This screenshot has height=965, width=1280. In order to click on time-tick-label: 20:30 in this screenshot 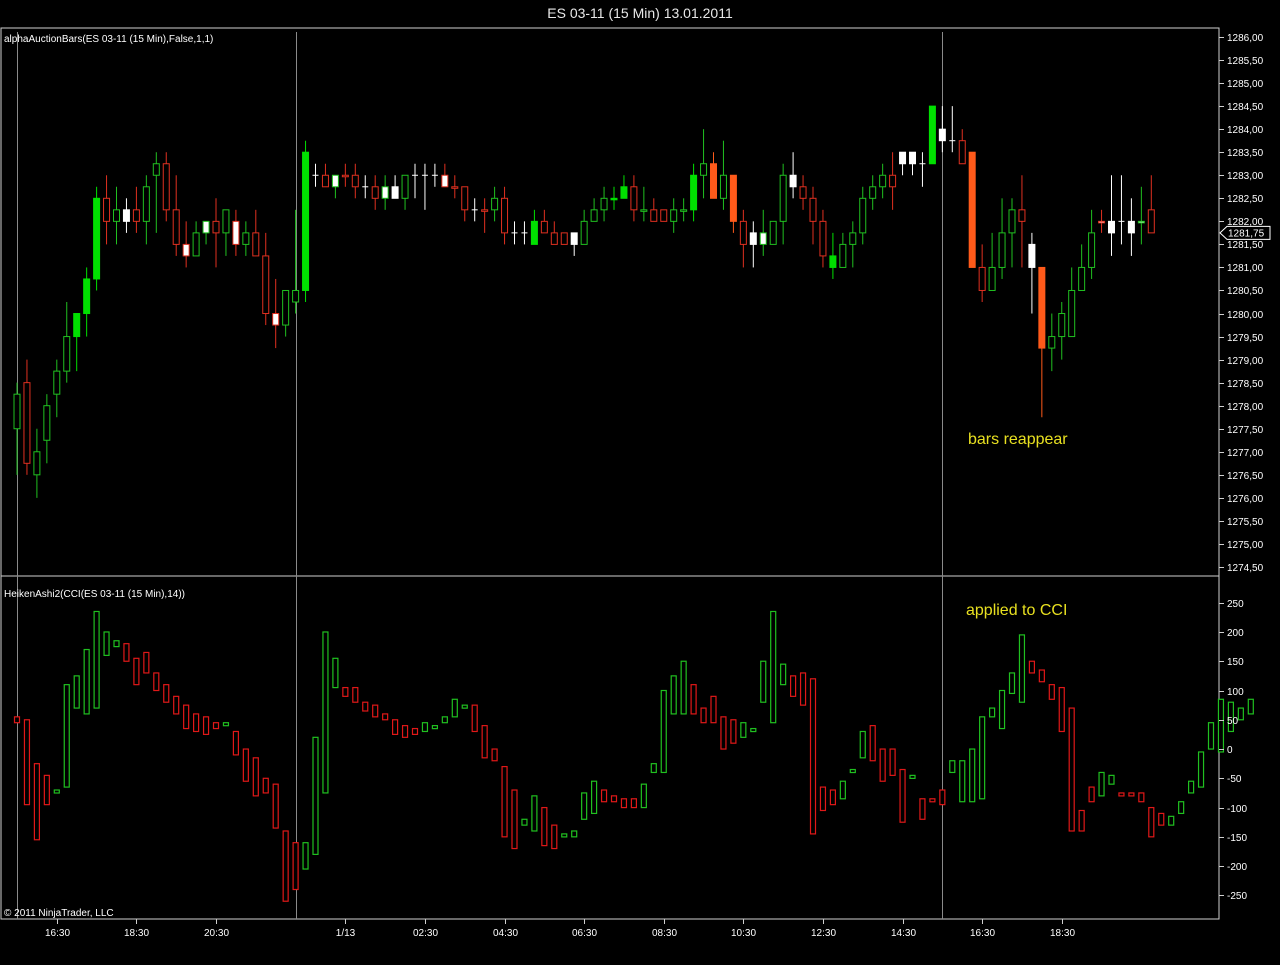, I will do `click(216, 933)`.